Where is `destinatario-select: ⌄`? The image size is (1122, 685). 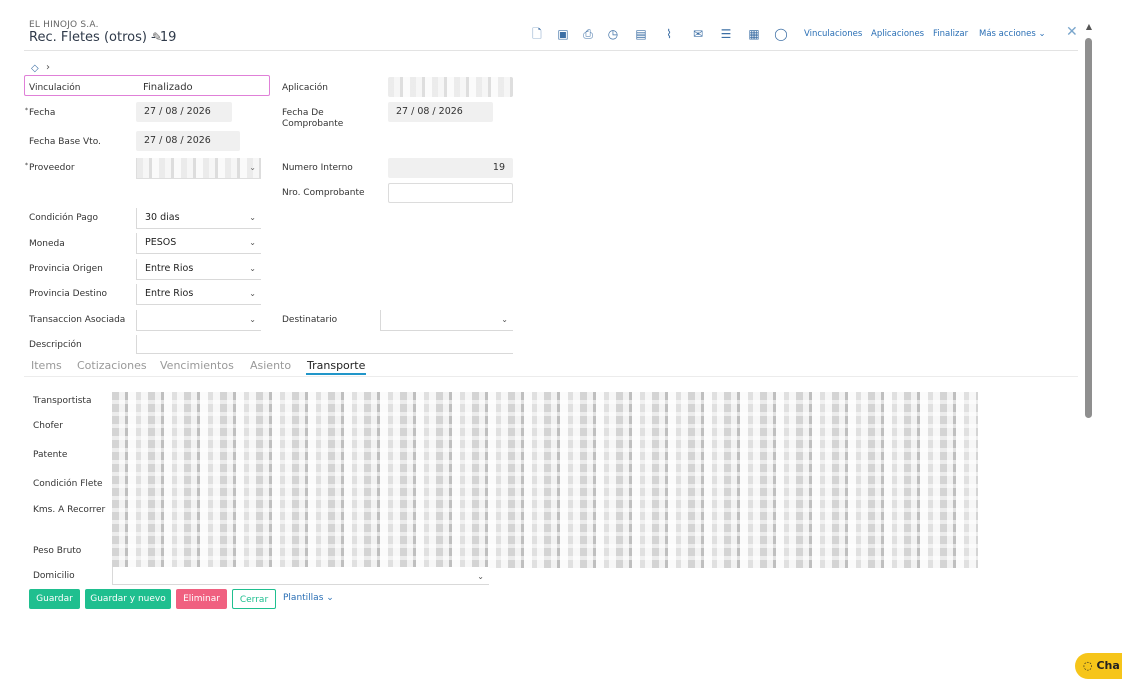 destinatario-select: ⌄ is located at coordinates (446, 320).